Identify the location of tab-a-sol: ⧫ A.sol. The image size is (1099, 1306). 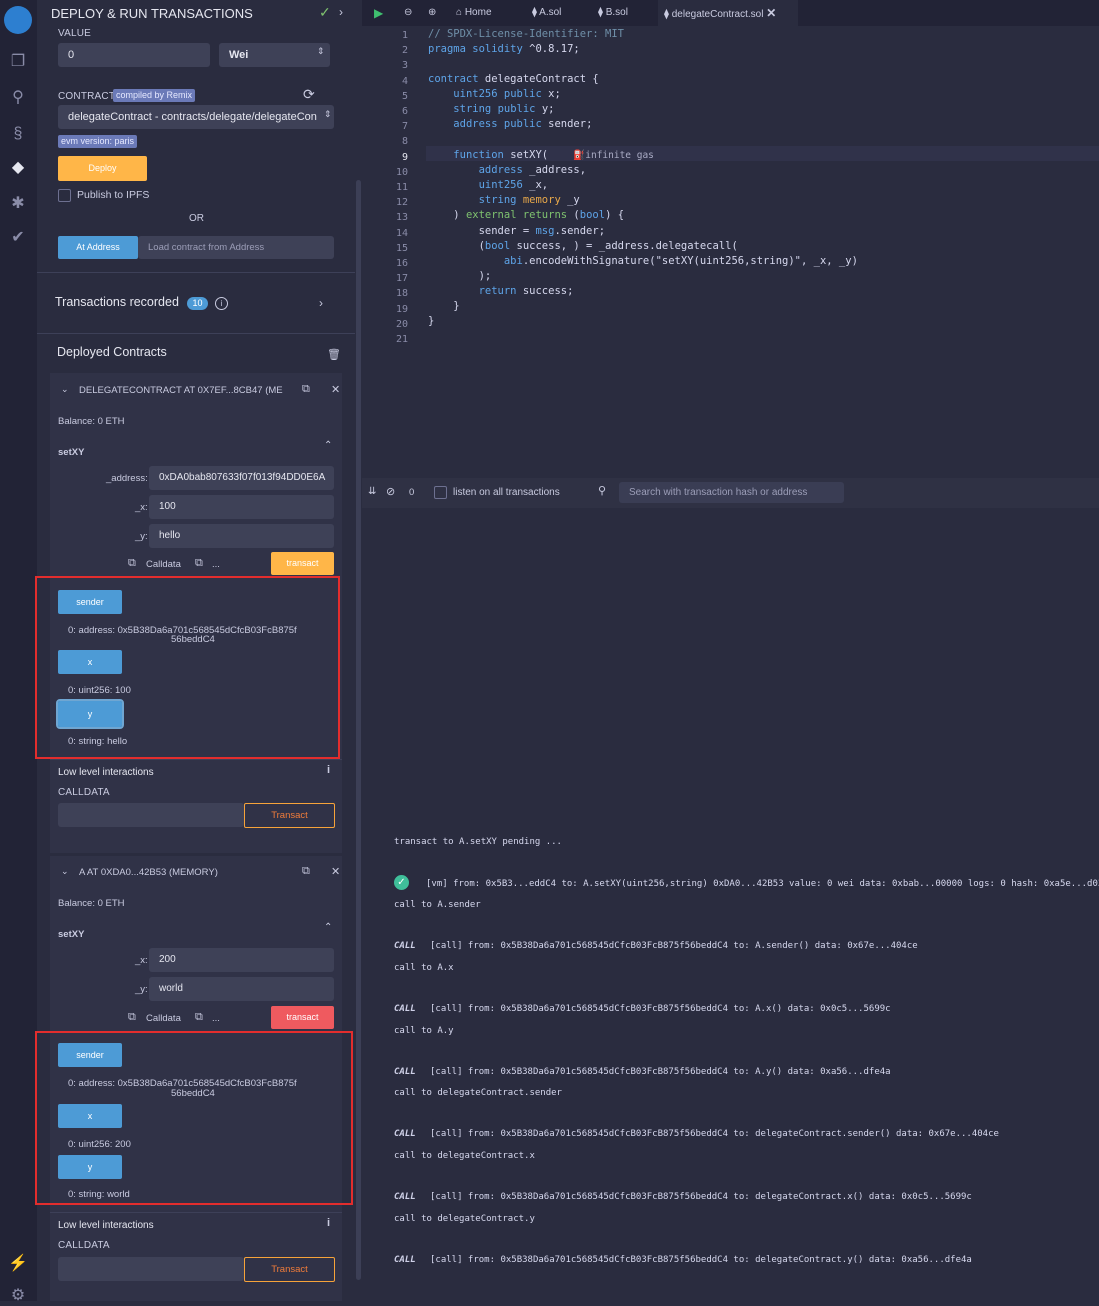
(546, 13).